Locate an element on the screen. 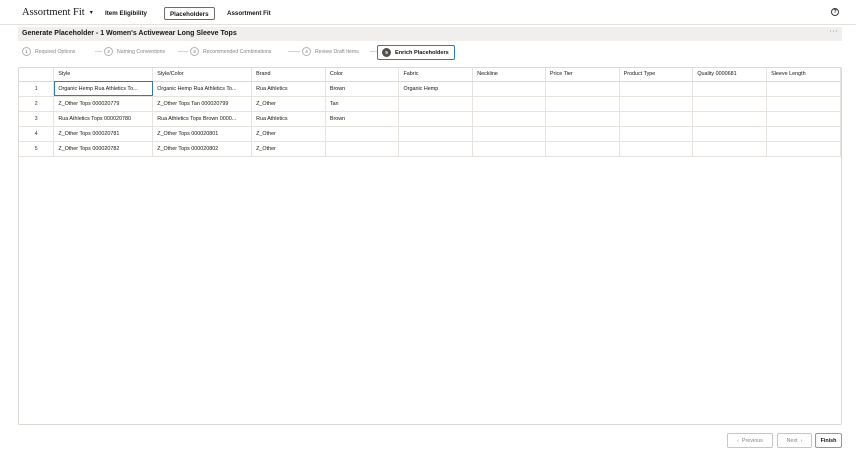 The height and width of the screenshot is (457, 856). cell-style: Rua Athletics Tops 000020780 is located at coordinates (103, 119).